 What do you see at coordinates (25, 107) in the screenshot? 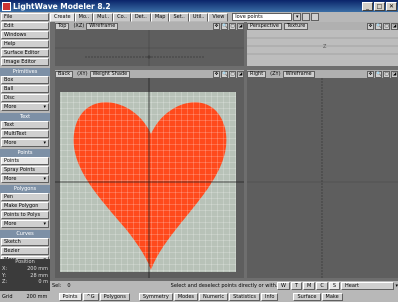
I see `primitives-more-button: More` at bounding box center [25, 107].